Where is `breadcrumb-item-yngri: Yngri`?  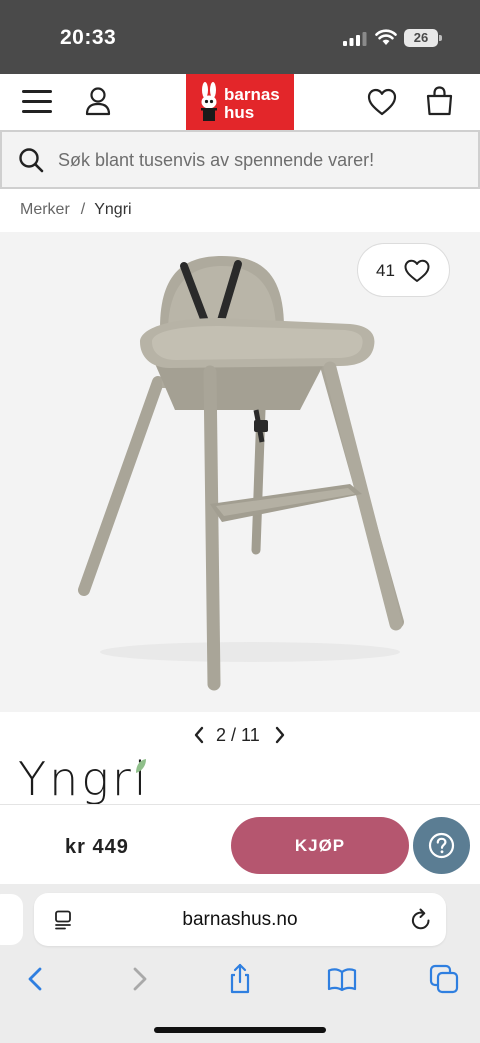
breadcrumb-item-yngri: Yngri is located at coordinates (112, 209).